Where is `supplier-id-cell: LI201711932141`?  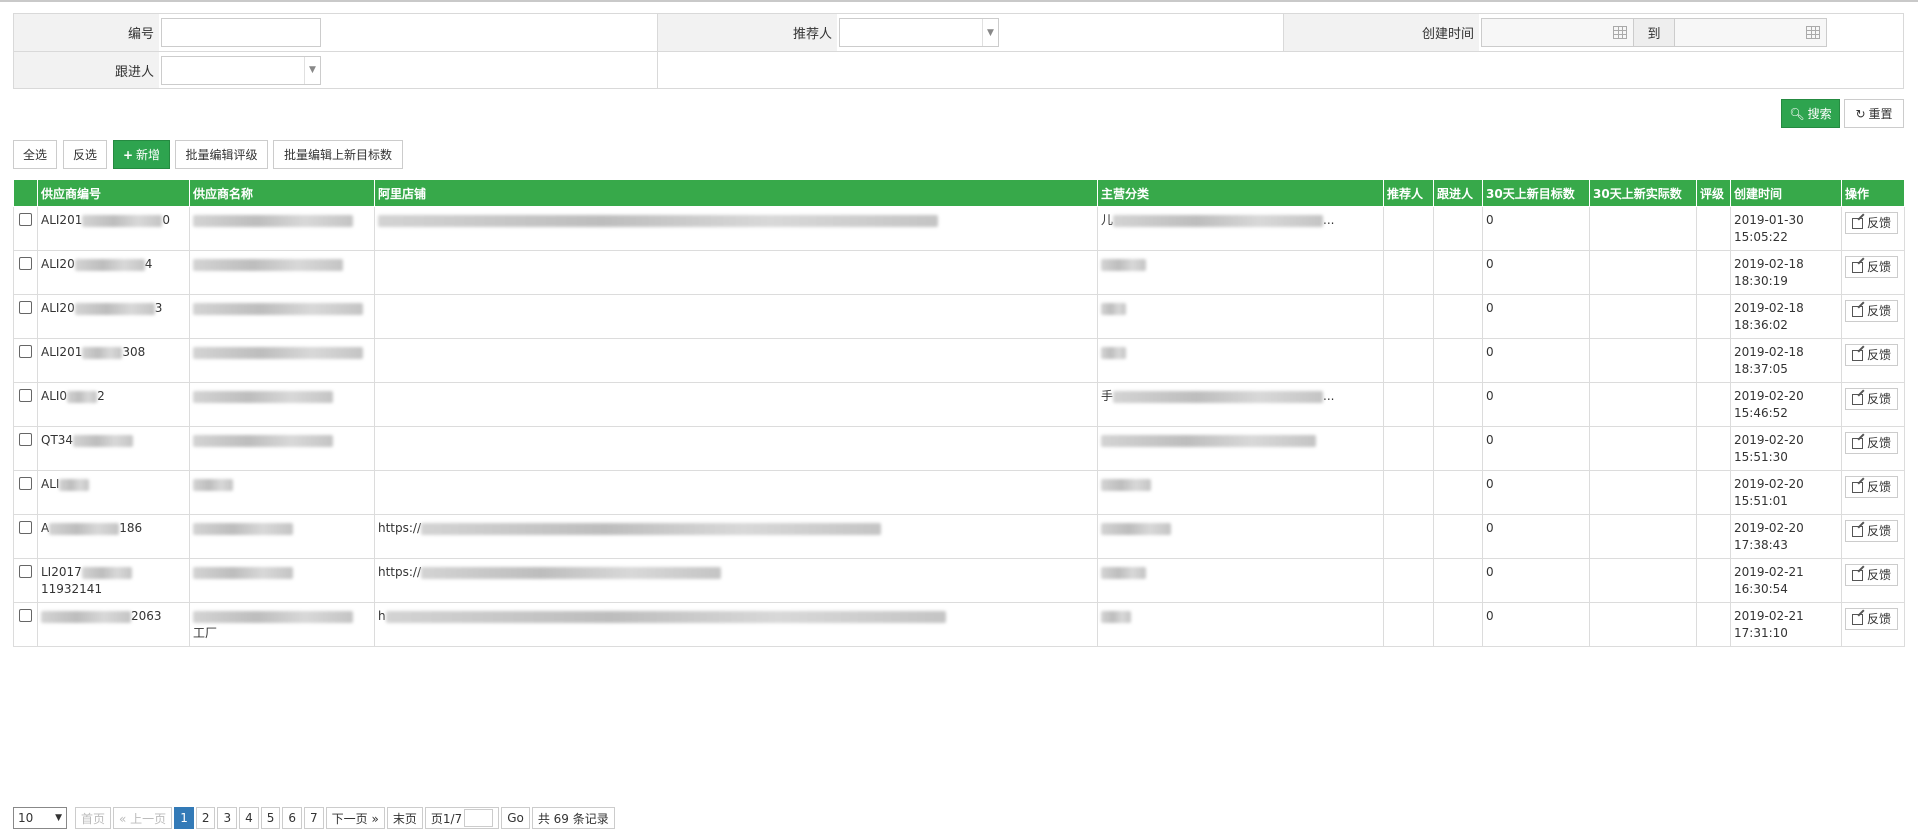 supplier-id-cell: LI201711932141 is located at coordinates (113, 580).